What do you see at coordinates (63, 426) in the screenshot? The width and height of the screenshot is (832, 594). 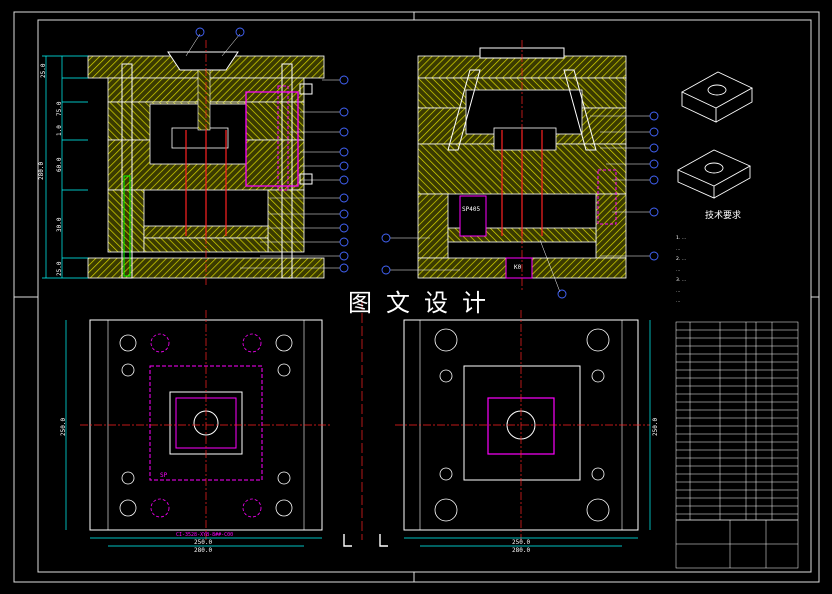 I see `dim-bl-250-vertical: 250.0` at bounding box center [63, 426].